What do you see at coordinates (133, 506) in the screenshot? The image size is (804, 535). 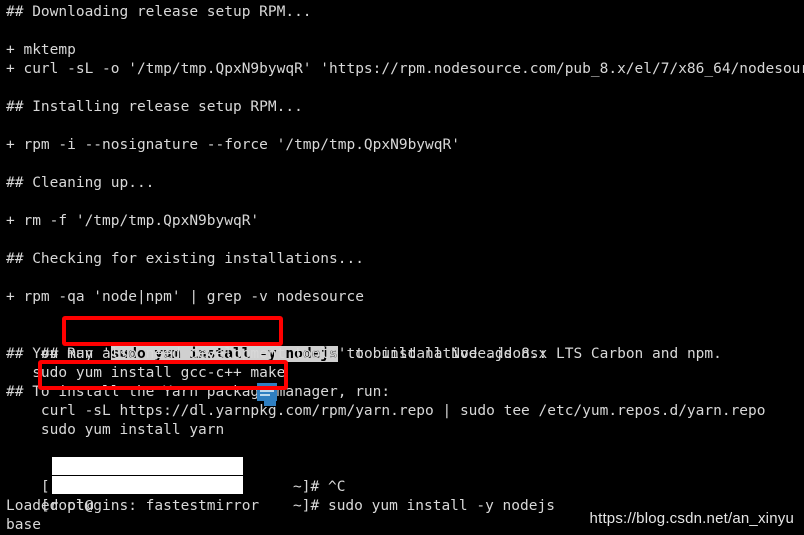 I see `terminal-line: Loaded plugins: fastestmirror` at bounding box center [133, 506].